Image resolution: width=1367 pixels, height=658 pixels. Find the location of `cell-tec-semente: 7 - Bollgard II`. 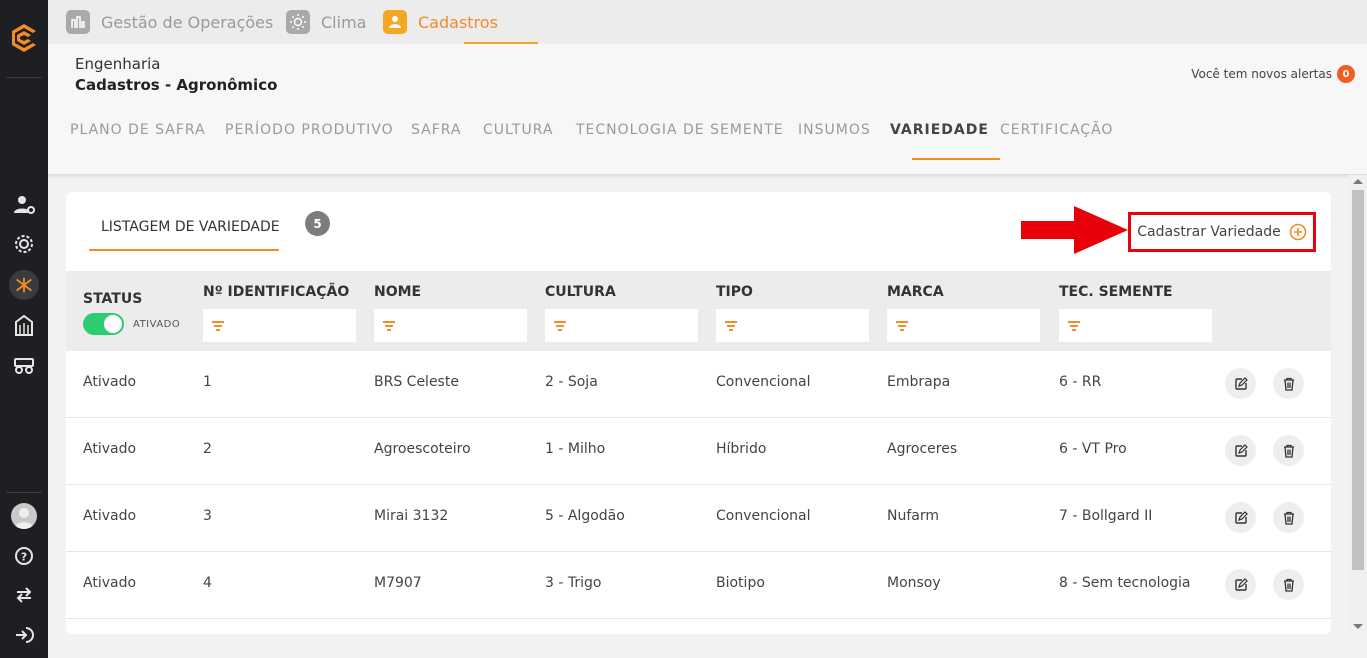

cell-tec-semente: 7 - Bollgard II is located at coordinates (1106, 516).